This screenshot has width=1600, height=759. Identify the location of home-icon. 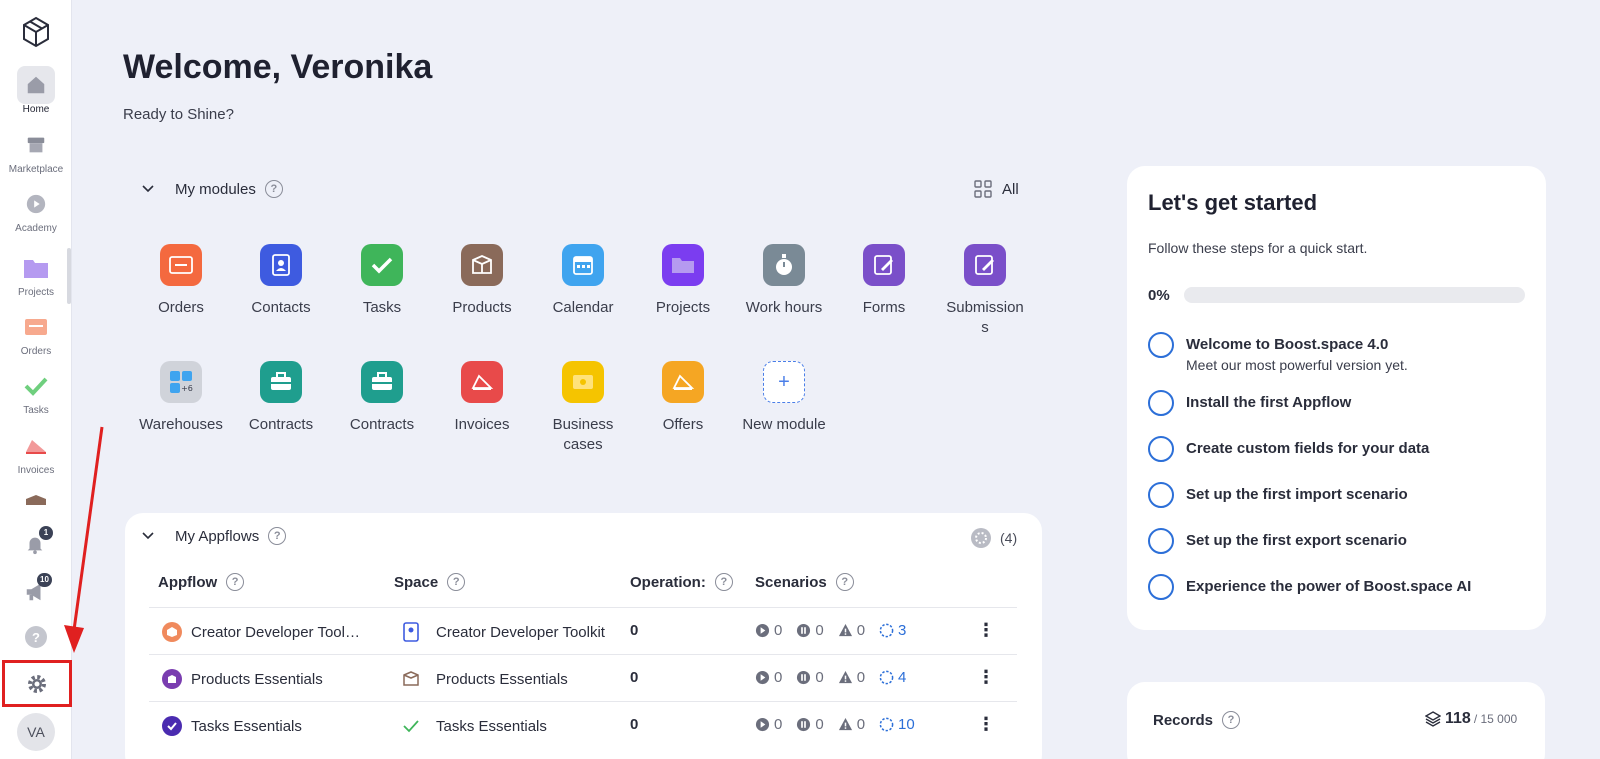
(36, 85).